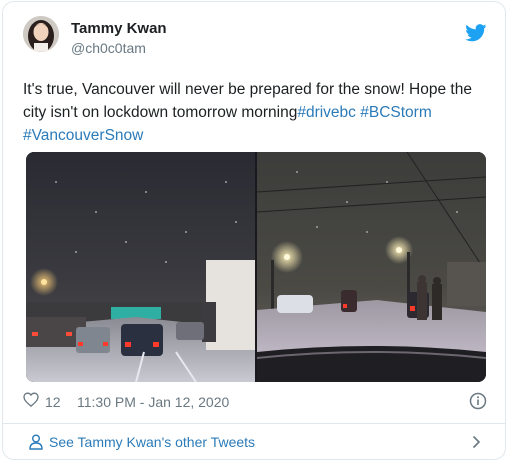 This screenshot has width=508, height=462. What do you see at coordinates (254, 423) in the screenshot?
I see `footer-divider` at bounding box center [254, 423].